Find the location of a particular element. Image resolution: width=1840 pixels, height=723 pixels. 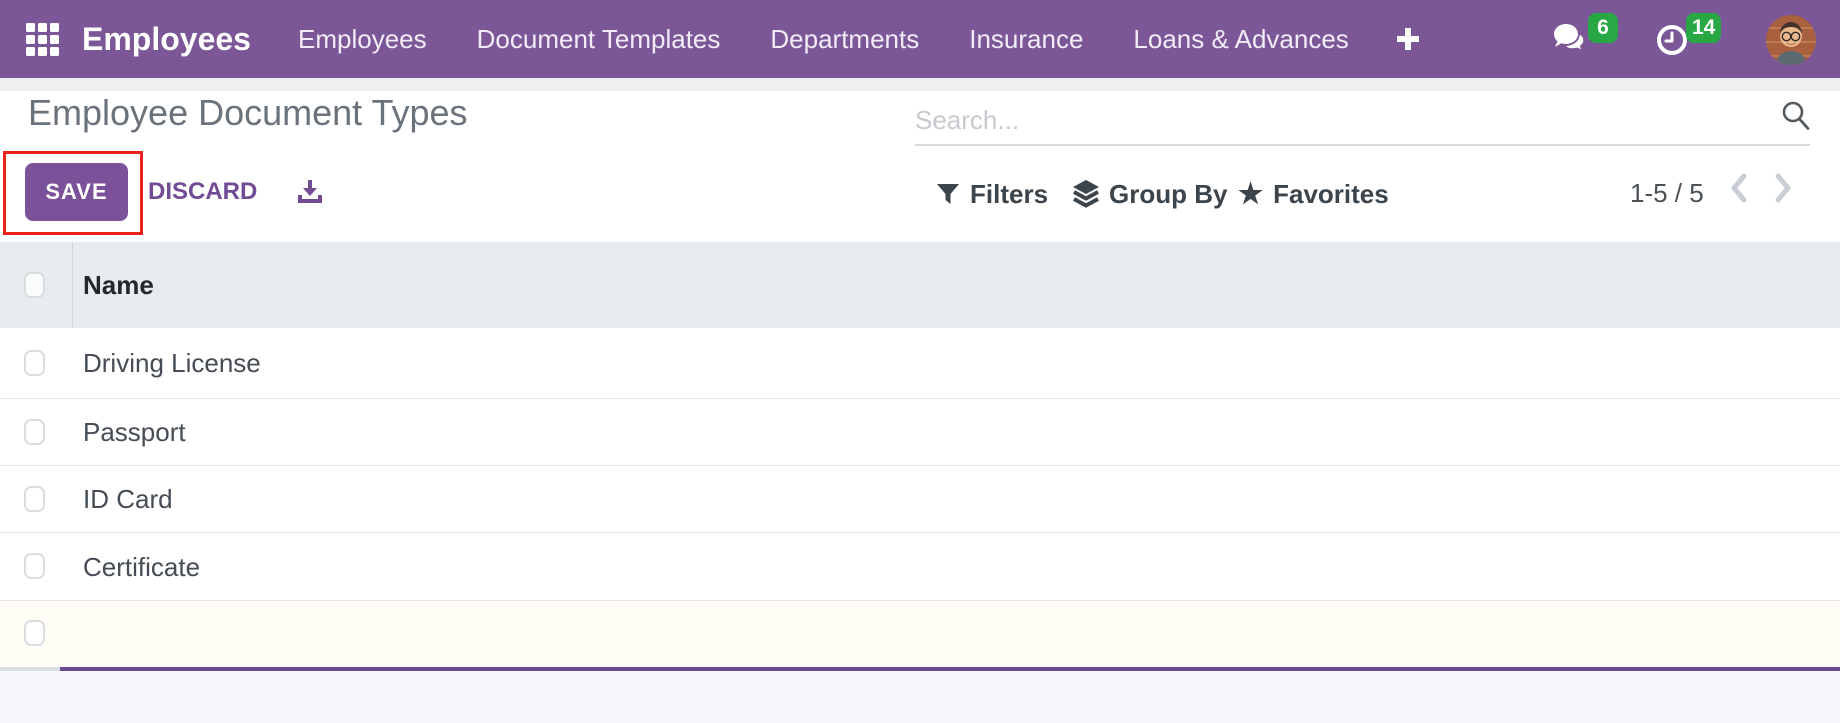

activities-clock-icon is located at coordinates (1672, 40).